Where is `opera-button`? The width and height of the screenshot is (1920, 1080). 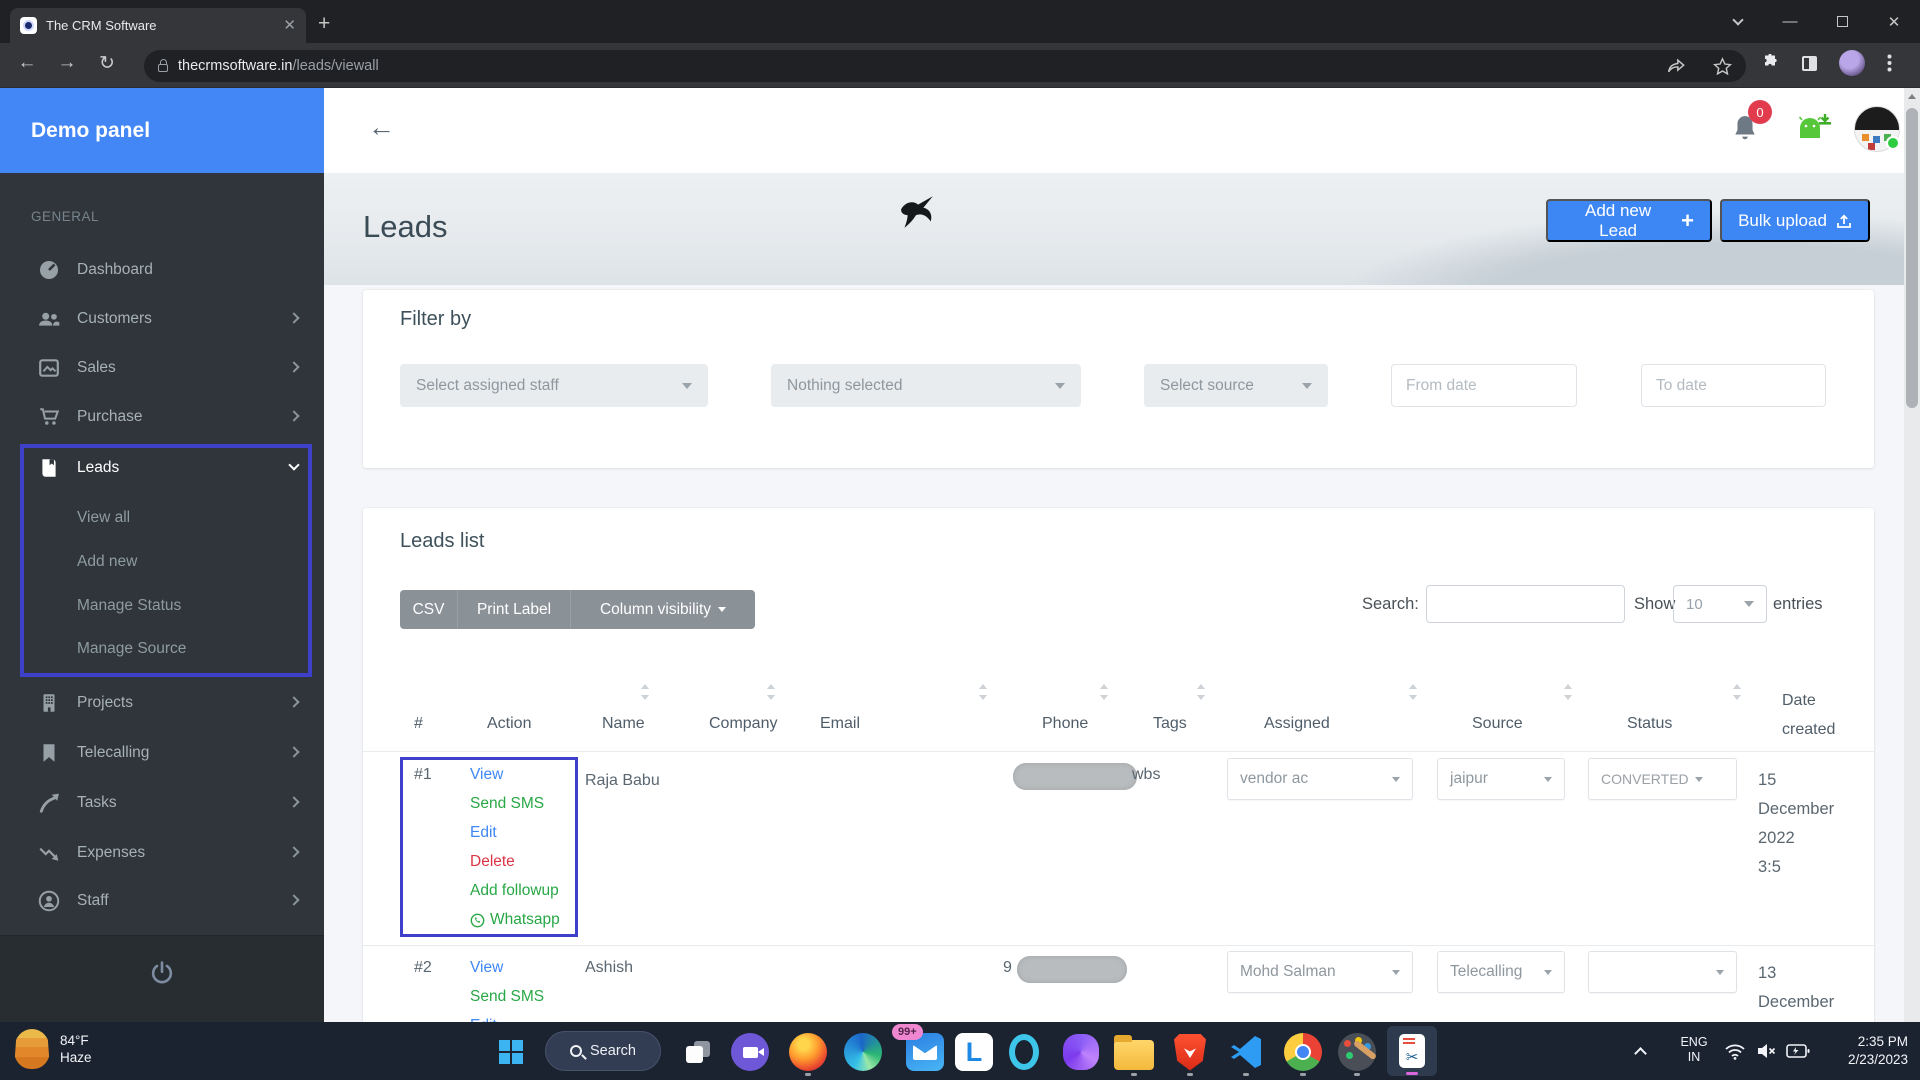 opera-button is located at coordinates (1024, 1052).